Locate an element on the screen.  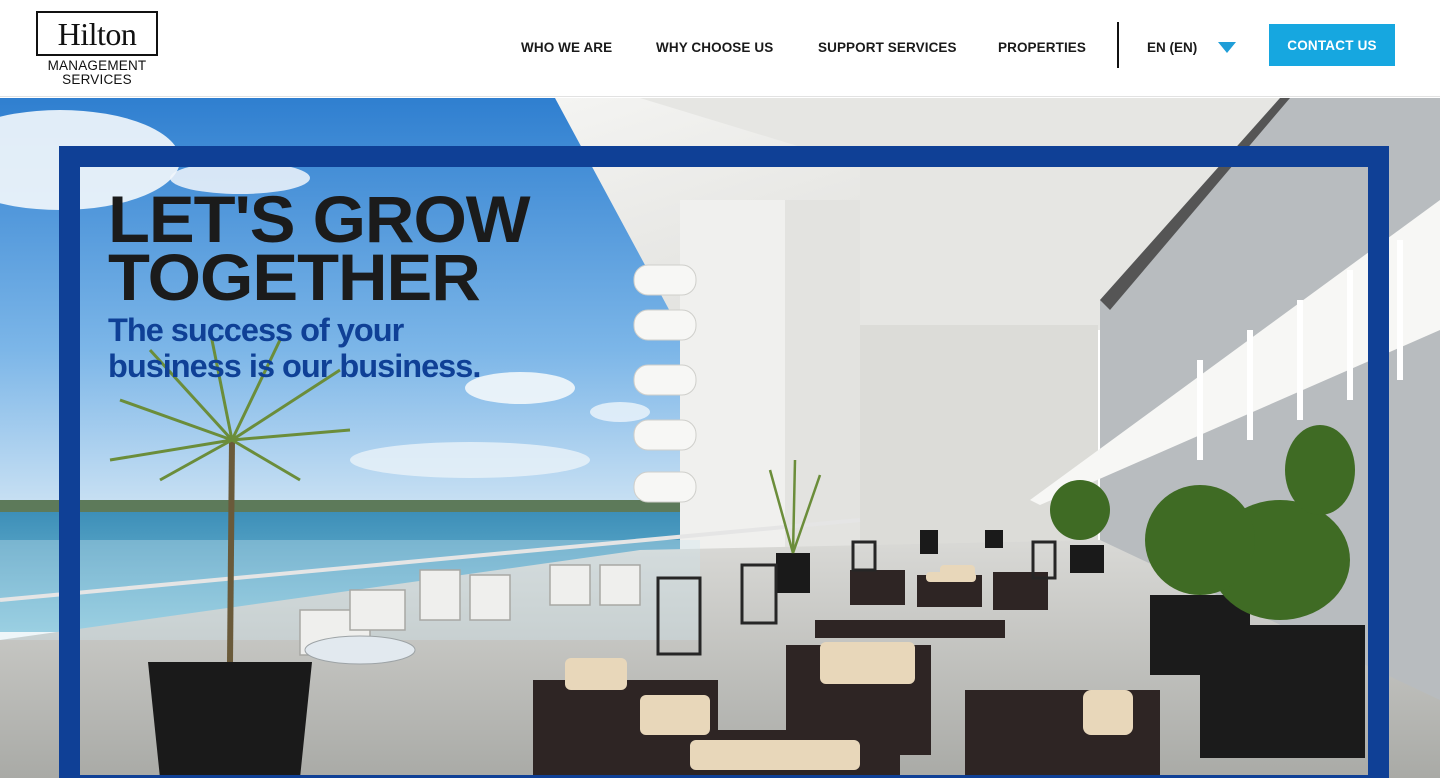
nav-divider is located at coordinates (1118, 45).